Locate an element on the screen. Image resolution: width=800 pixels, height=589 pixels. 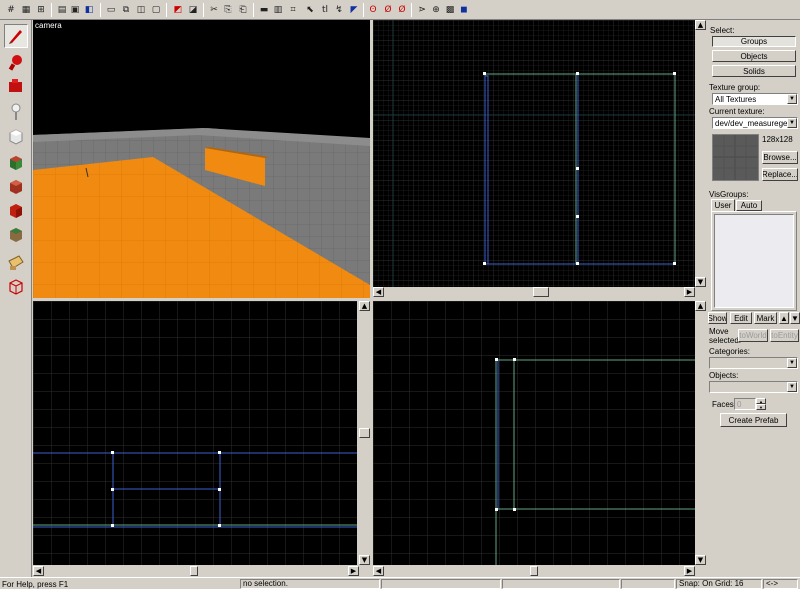
apply-texture-icon is located at coordinates (16, 186).